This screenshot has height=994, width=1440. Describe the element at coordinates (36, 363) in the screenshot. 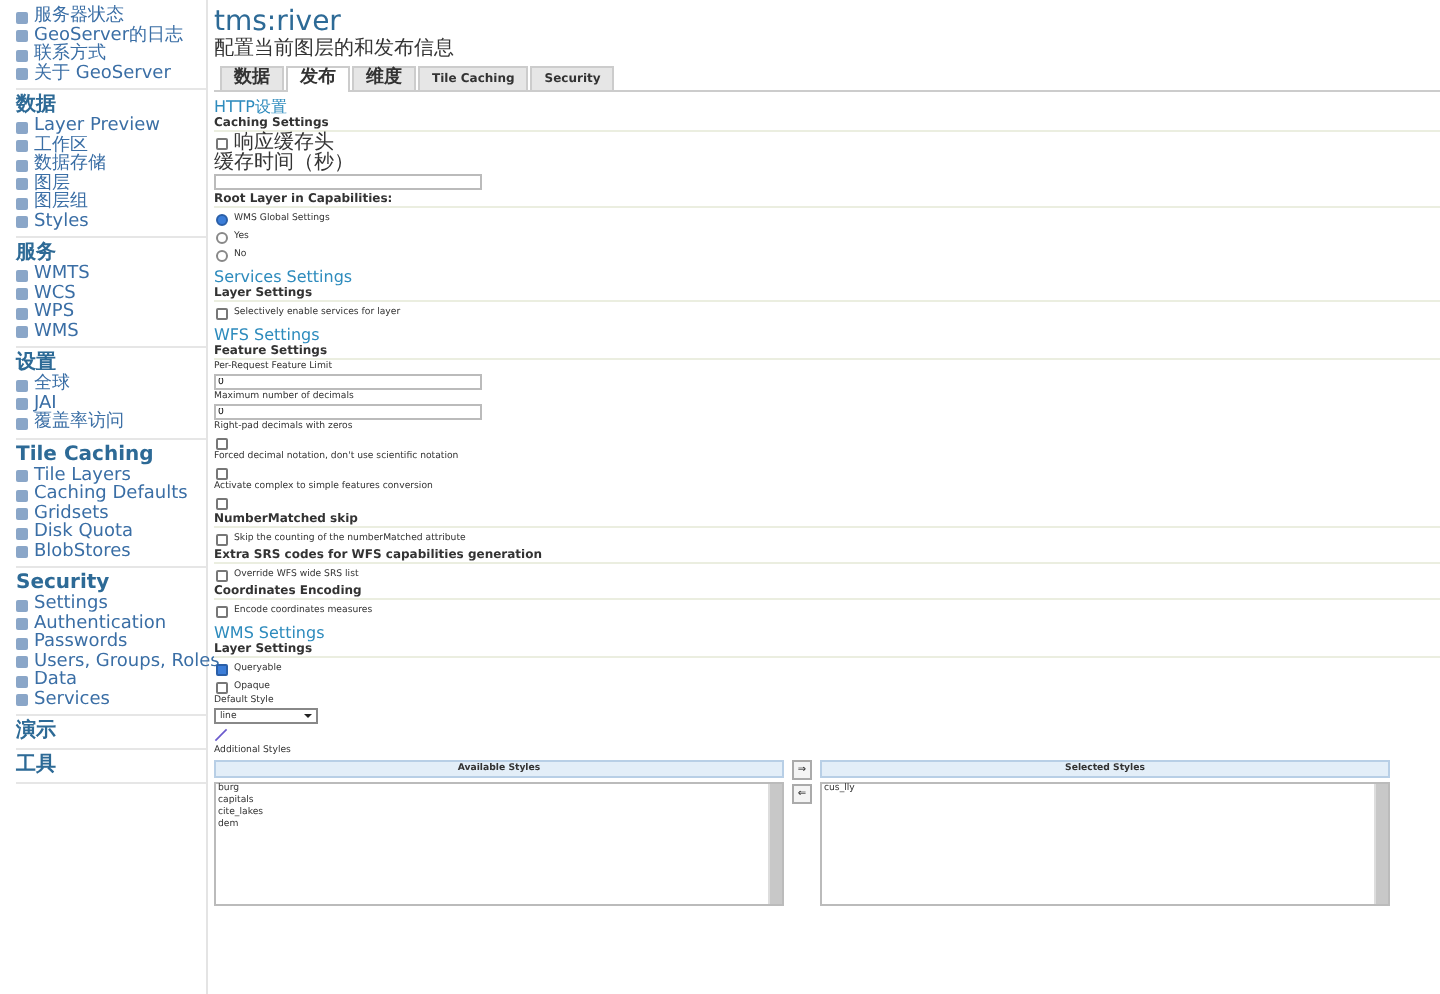

I see `section-heading: 设置` at that location.